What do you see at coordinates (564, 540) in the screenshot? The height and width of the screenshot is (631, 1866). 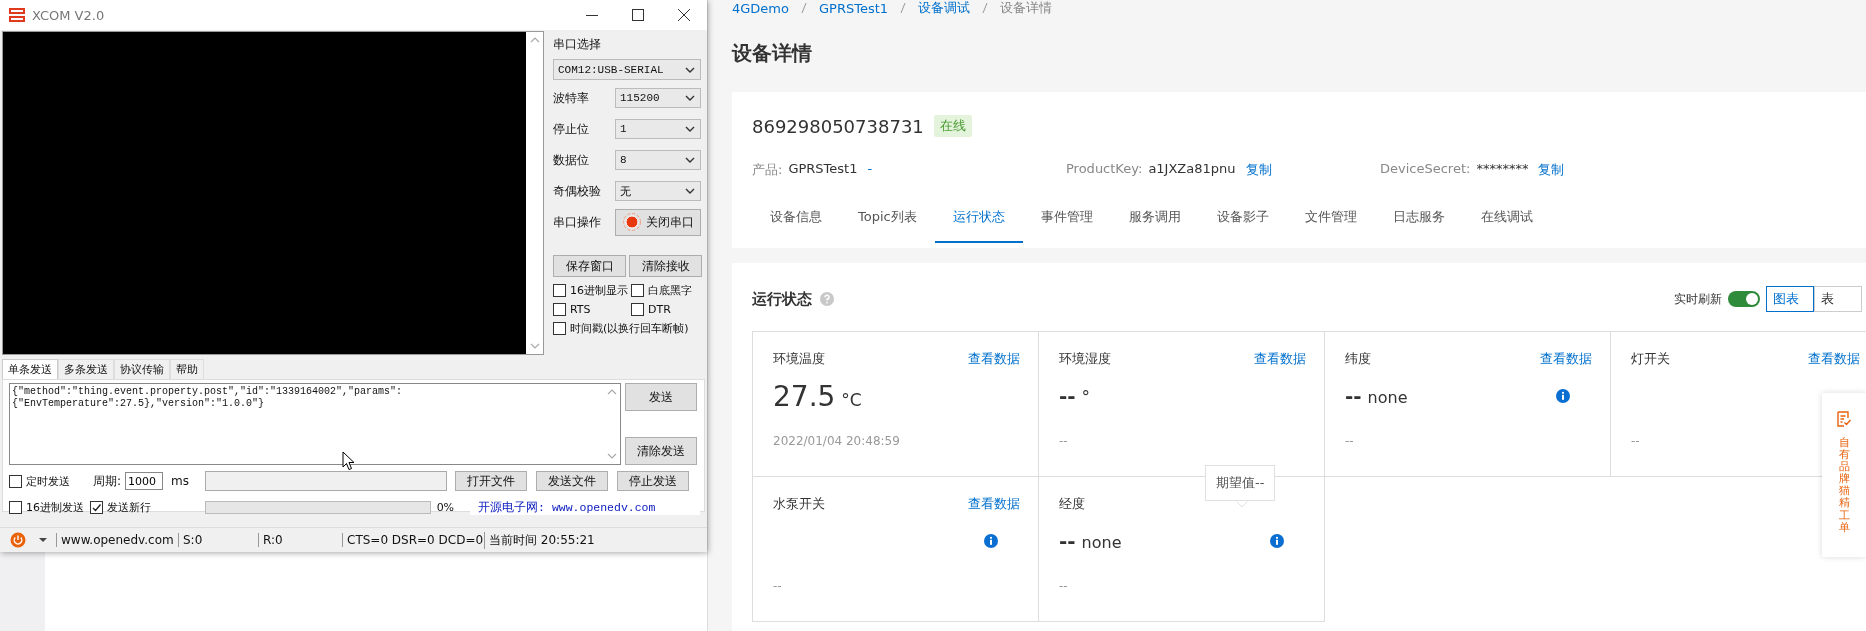 I see `status-text: 当前时间 20:55:21` at bounding box center [564, 540].